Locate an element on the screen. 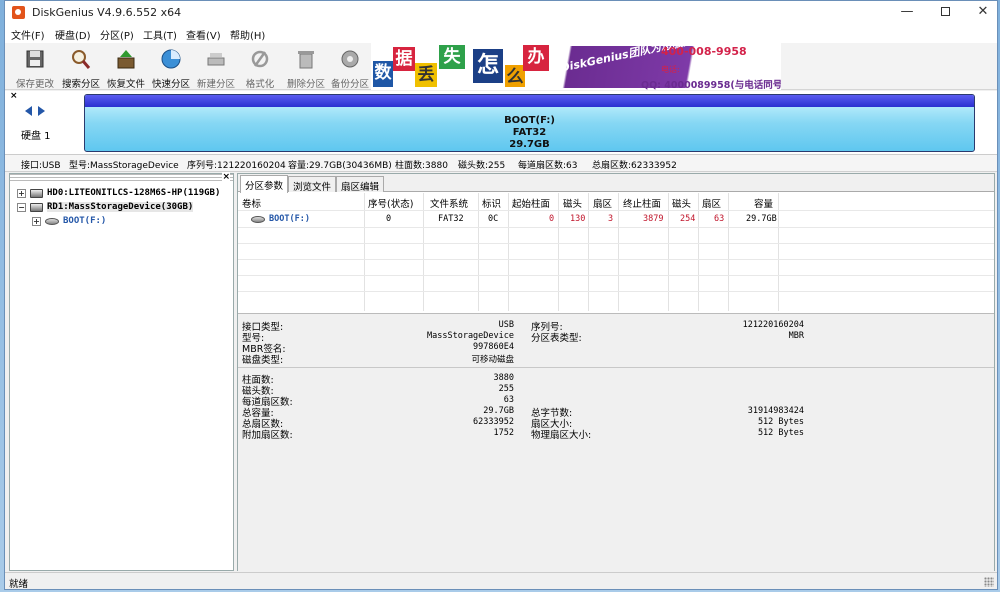 This screenshot has height=592, width=1000. new-partition-button: 新建分区 is located at coordinates (216, 67).